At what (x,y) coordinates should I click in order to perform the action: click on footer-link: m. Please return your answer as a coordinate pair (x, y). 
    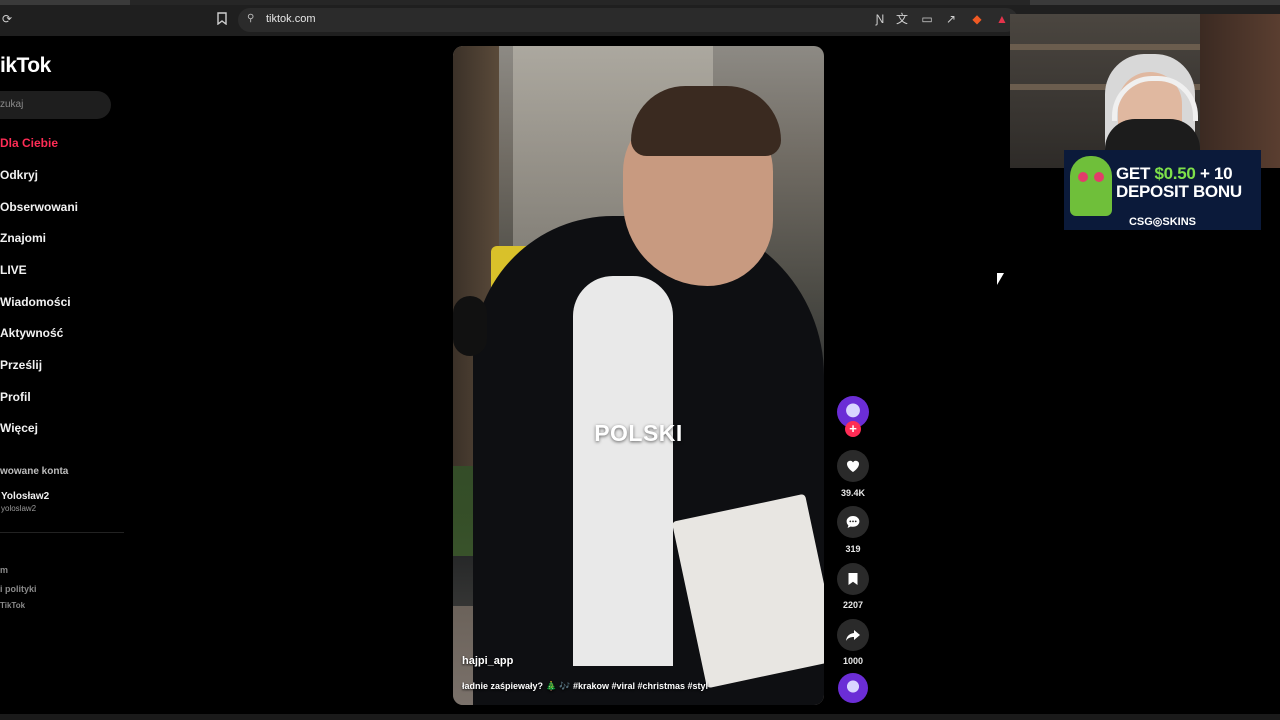
    Looking at the image, I should click on (4, 570).